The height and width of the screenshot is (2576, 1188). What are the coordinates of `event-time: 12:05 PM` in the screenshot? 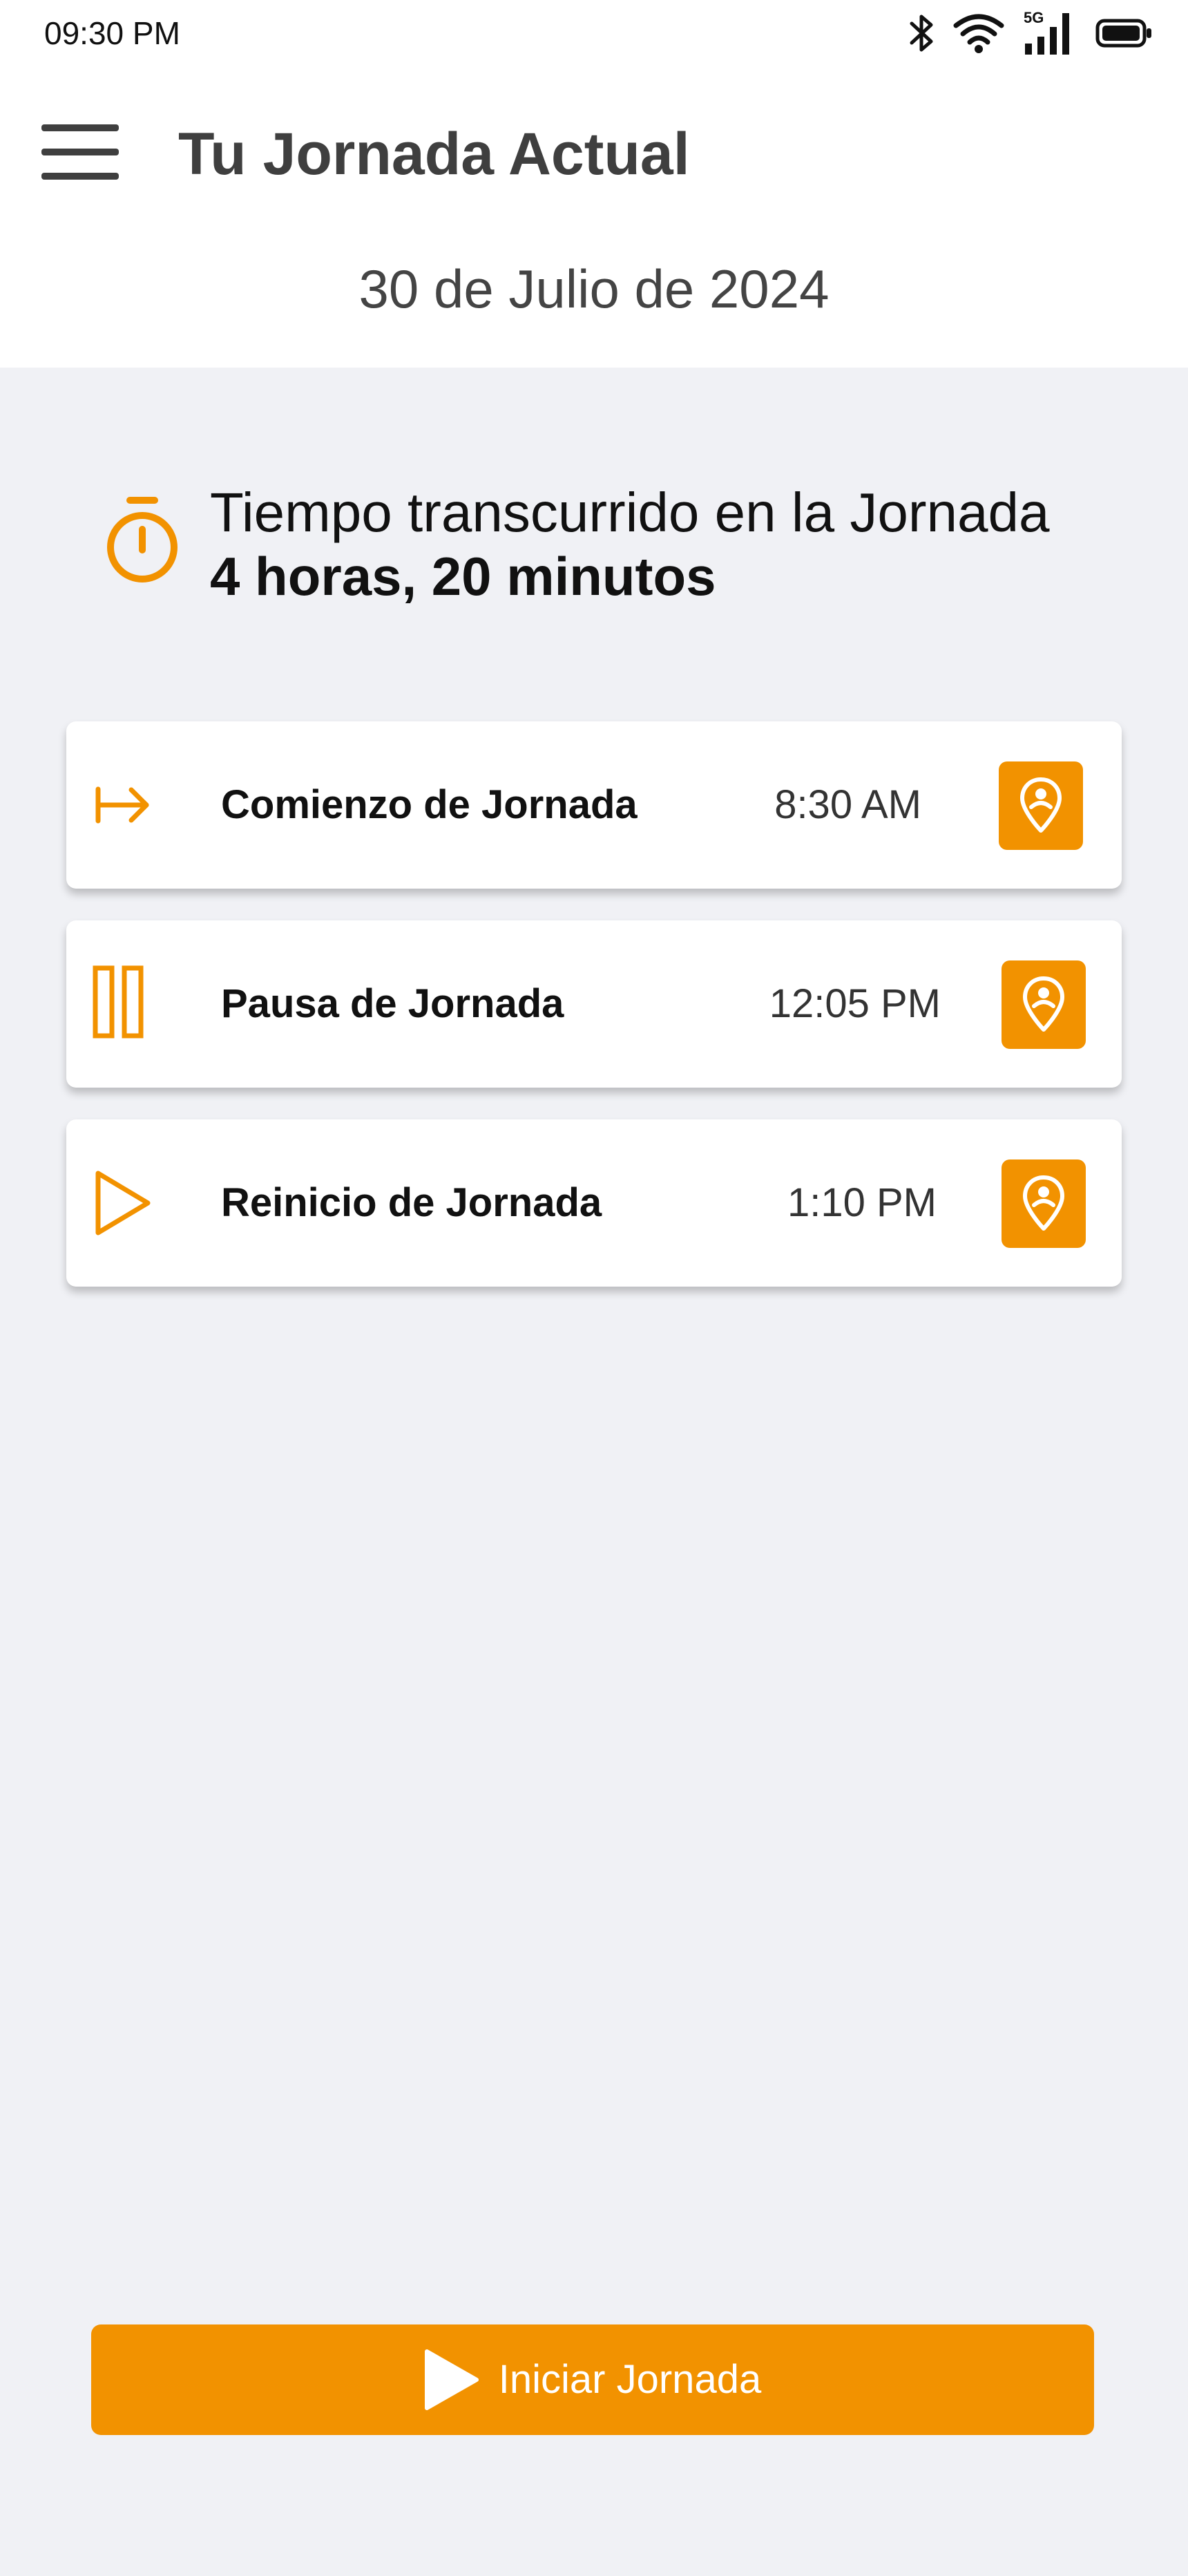 It's located at (855, 1003).